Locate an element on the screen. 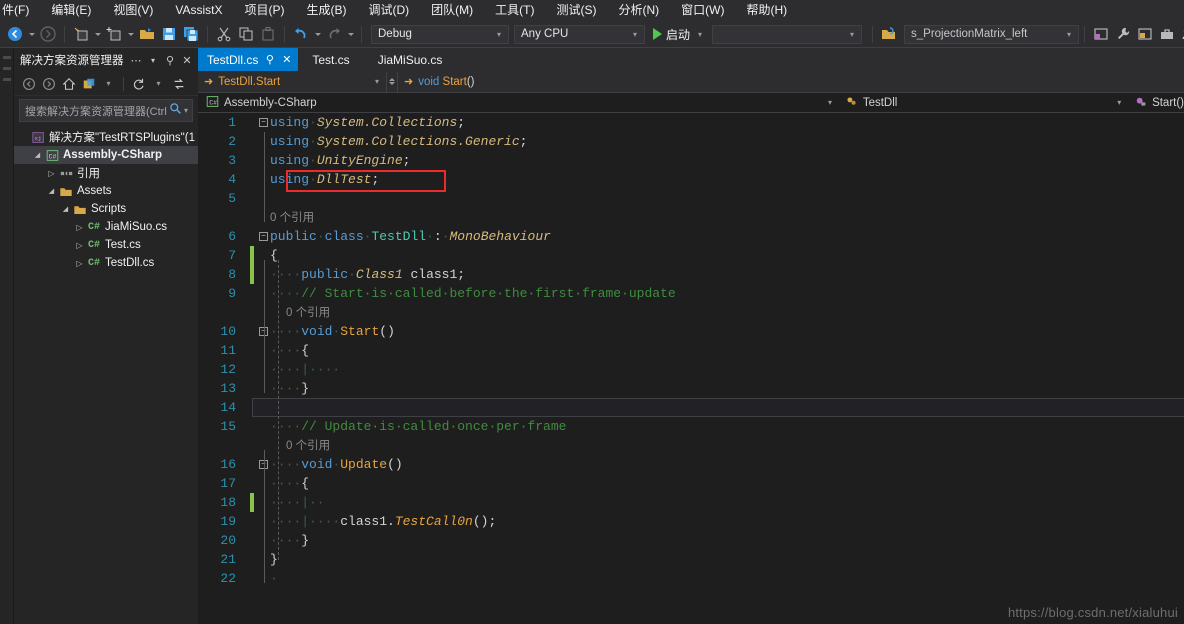 This screenshot has width=1184, height=624. solution-configuration-value: Debug is located at coordinates (395, 34).